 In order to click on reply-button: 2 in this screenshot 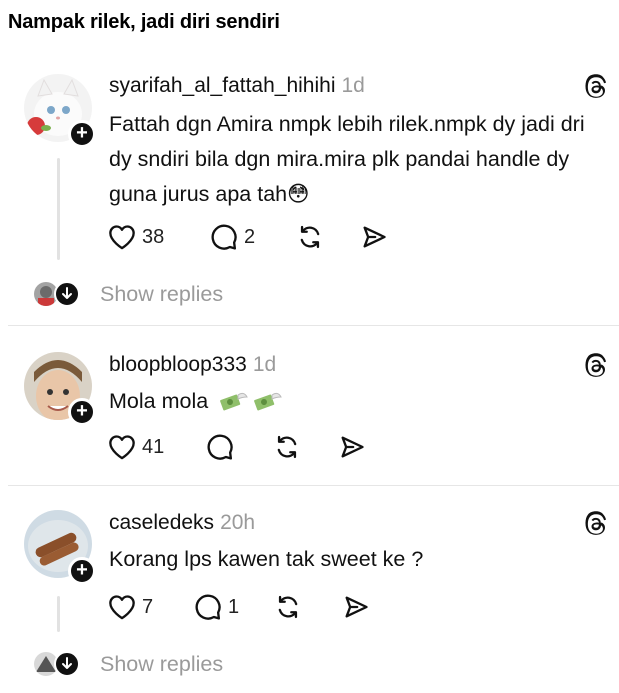, I will do `click(232, 237)`.